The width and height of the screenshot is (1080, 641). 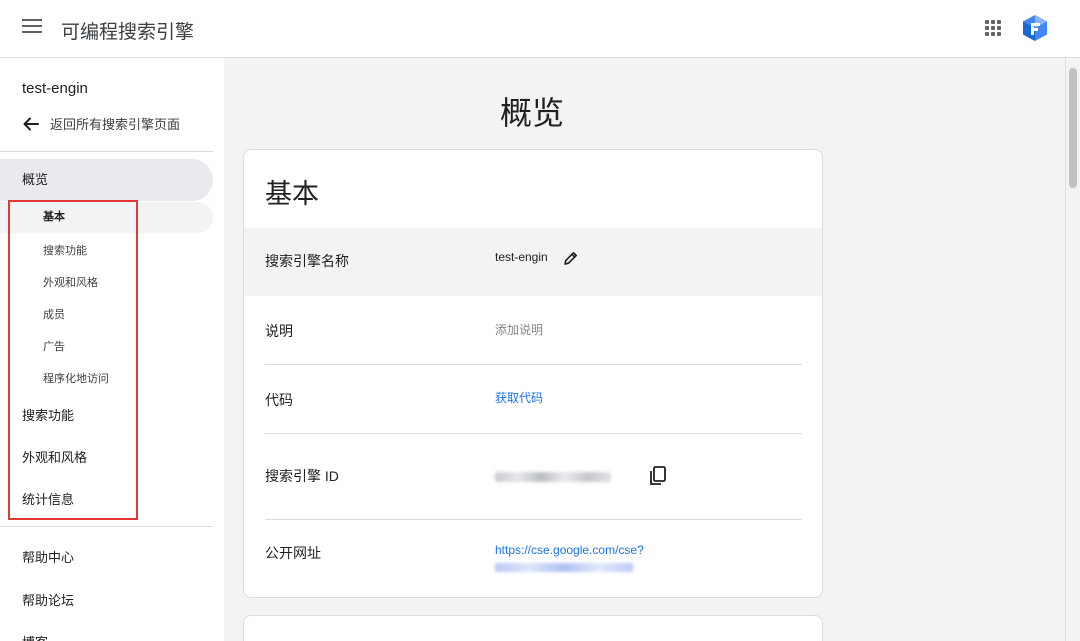 I want to click on row-code: 代码 获取代码, so click(x=533, y=399).